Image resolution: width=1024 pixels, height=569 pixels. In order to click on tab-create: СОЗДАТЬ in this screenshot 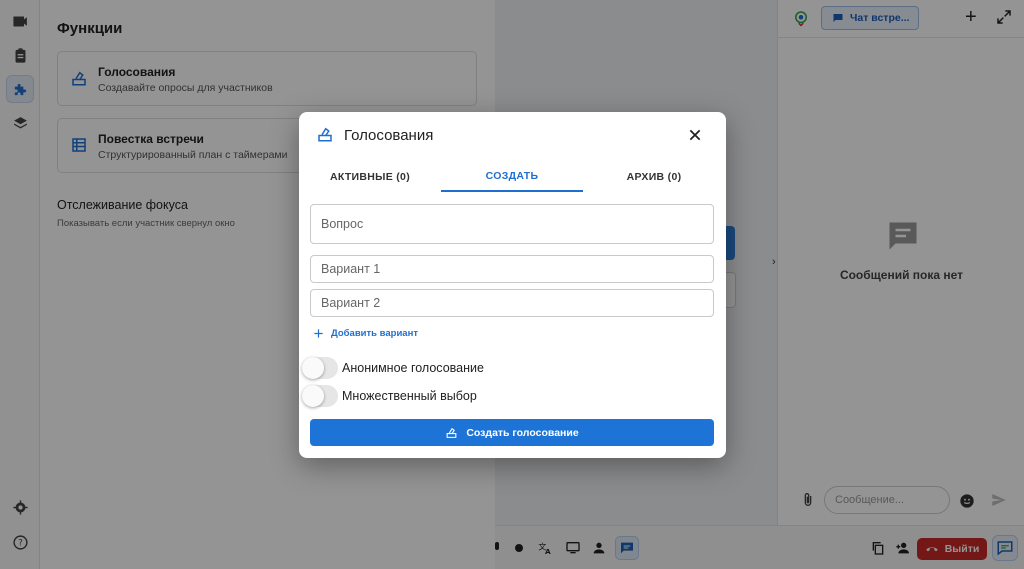, I will do `click(512, 177)`.